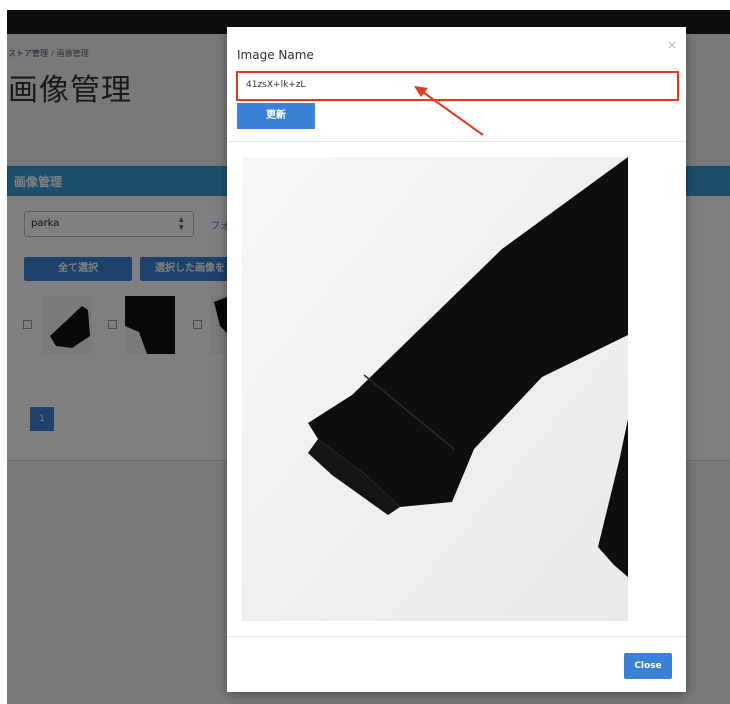 The image size is (730, 704). I want to click on close-button: Close, so click(648, 666).